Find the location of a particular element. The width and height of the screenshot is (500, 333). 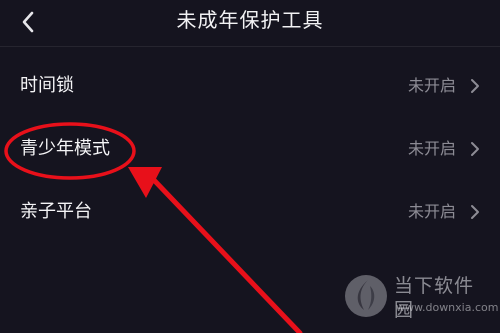

watermark: 当下软件园 www.downxia.com is located at coordinates (420, 298).